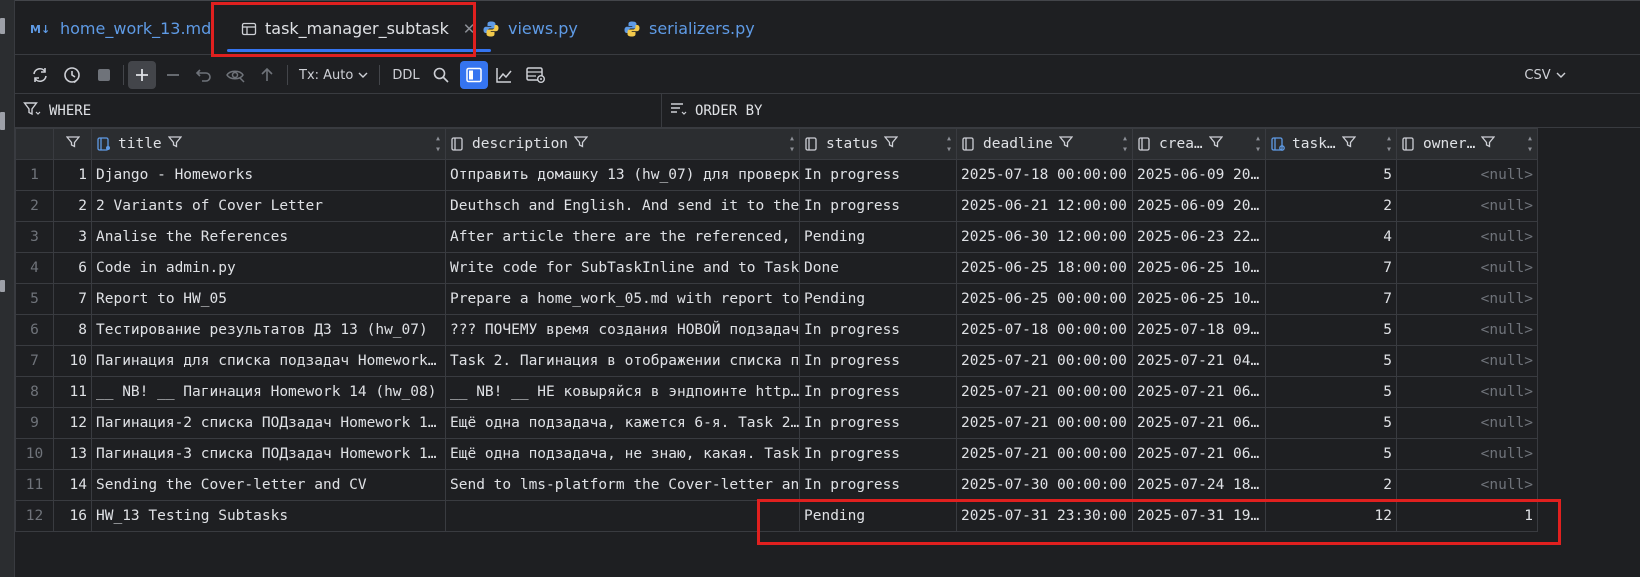  I want to click on column-header-created: crea… ▴ ▾, so click(1199, 144).